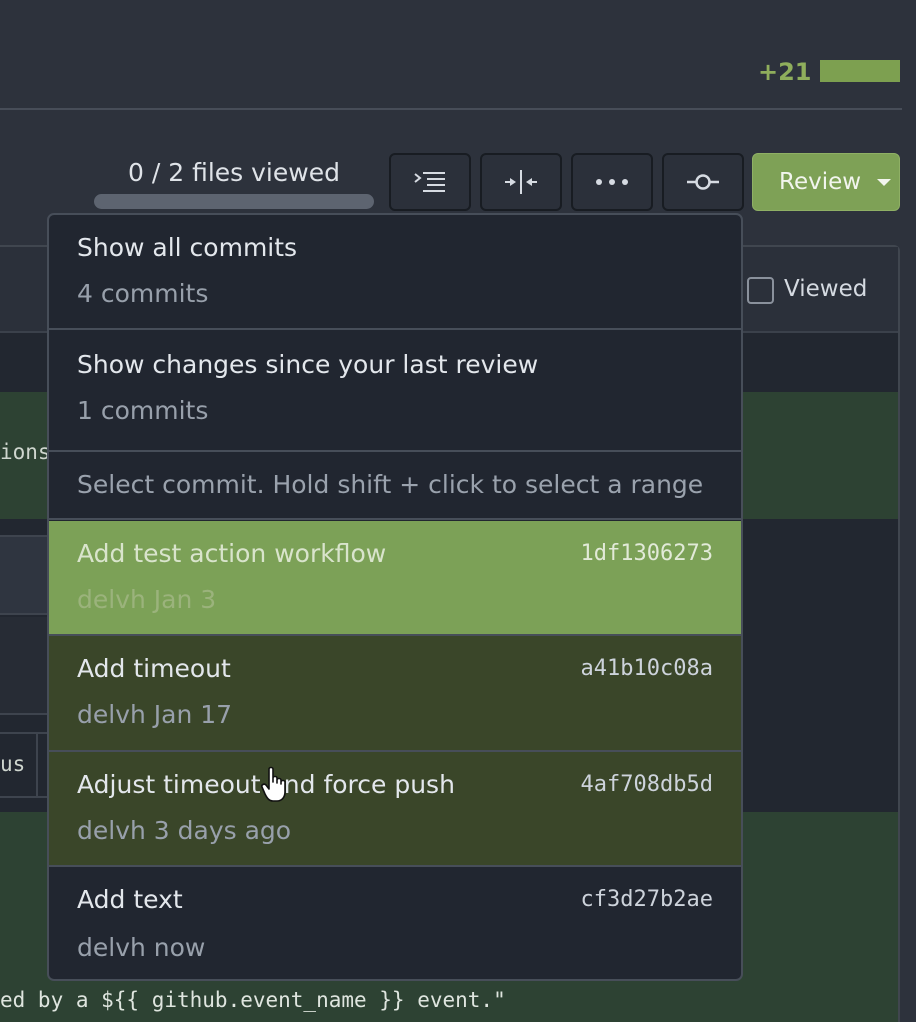 The image size is (916, 1022). I want to click on option-subtitle: 4 commits, so click(143, 293).